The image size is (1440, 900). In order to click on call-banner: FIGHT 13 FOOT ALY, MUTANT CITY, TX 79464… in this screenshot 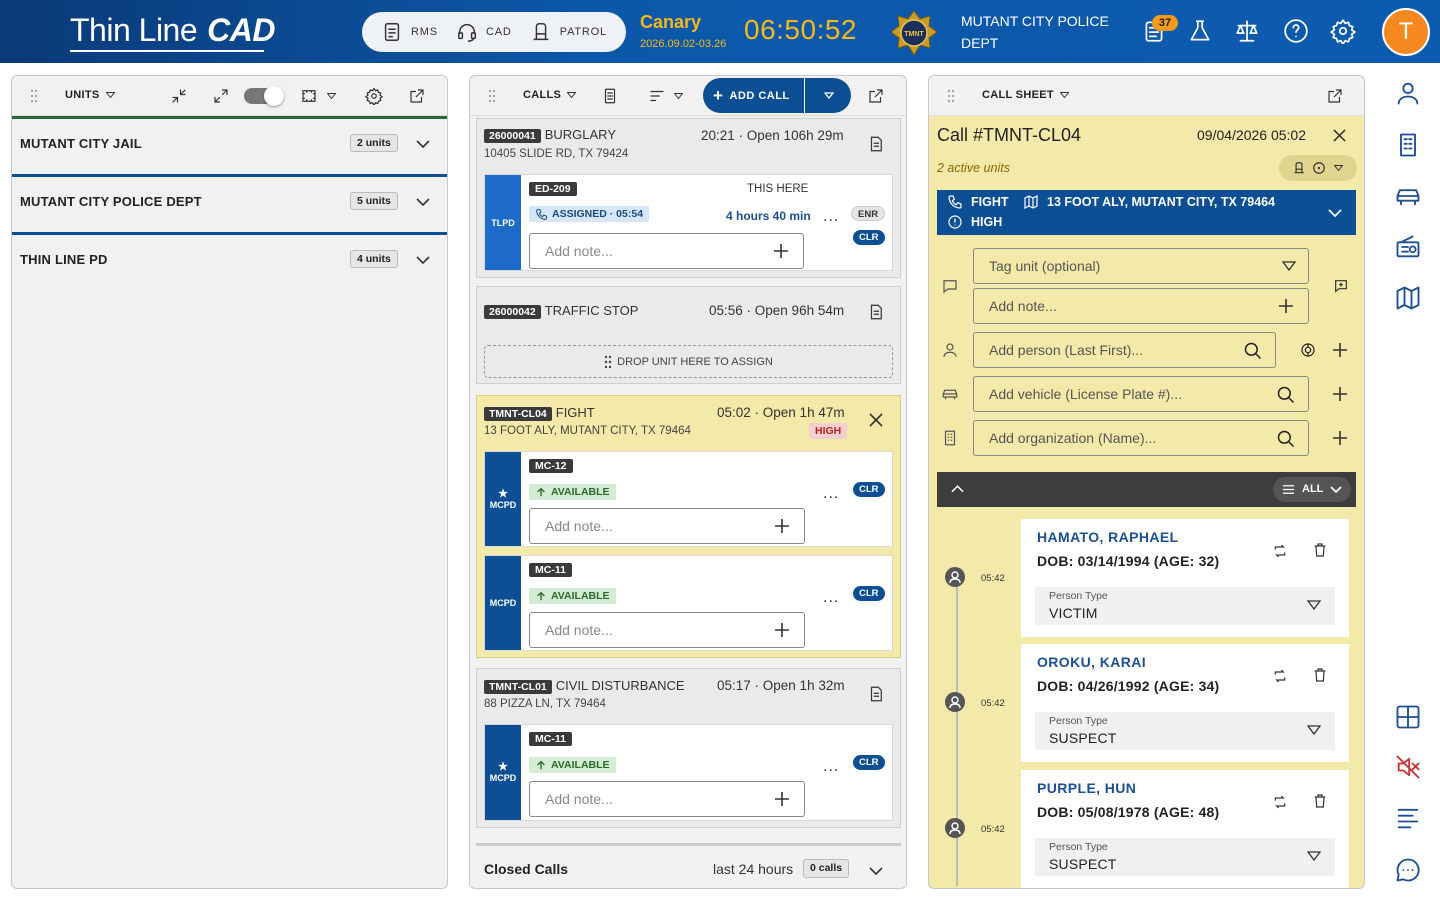, I will do `click(1146, 212)`.